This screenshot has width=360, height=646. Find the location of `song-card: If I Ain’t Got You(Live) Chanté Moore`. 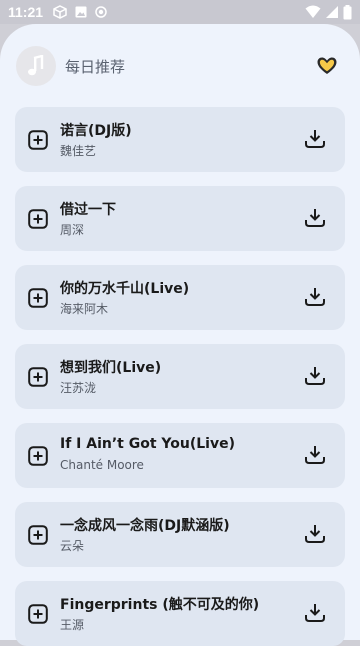

song-card: If I Ain’t Got You(Live) Chanté Moore is located at coordinates (180, 455).